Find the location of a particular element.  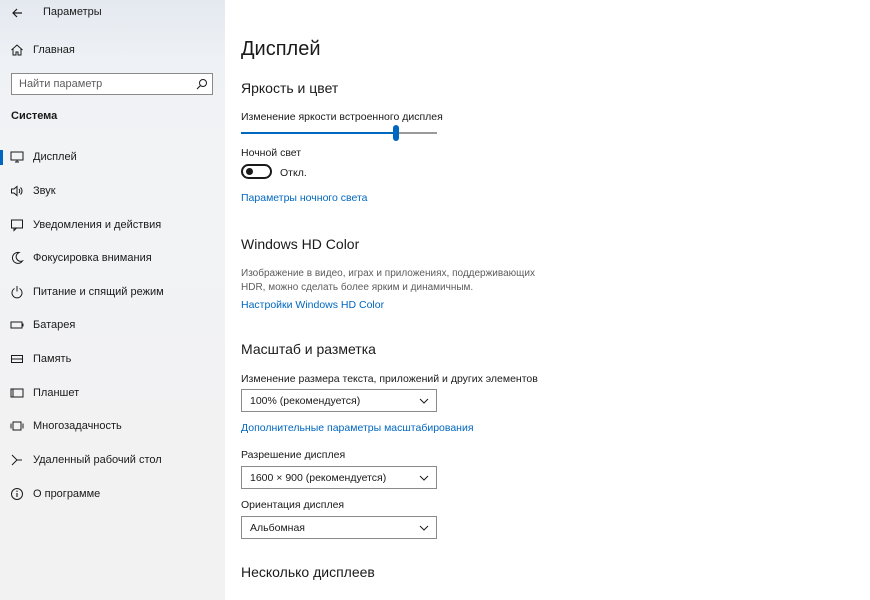

resolution-dropdown: 1600 × 900 (рекомендуется) is located at coordinates (339, 477).